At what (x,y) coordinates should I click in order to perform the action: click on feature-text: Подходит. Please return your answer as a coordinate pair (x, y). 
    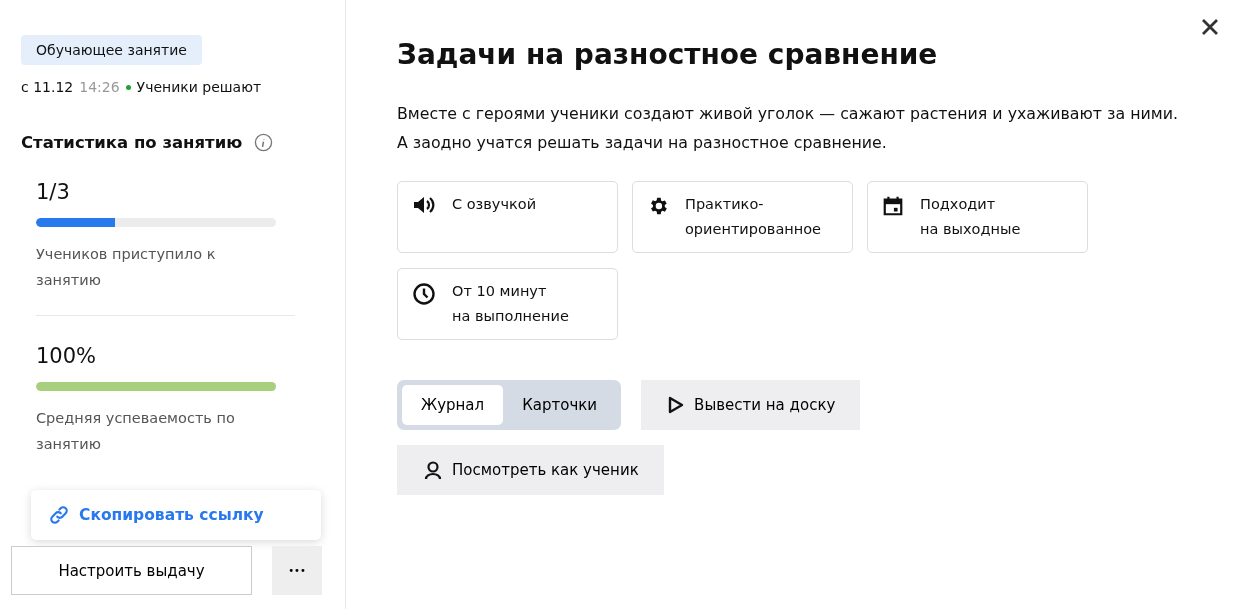
    Looking at the image, I should click on (958, 204).